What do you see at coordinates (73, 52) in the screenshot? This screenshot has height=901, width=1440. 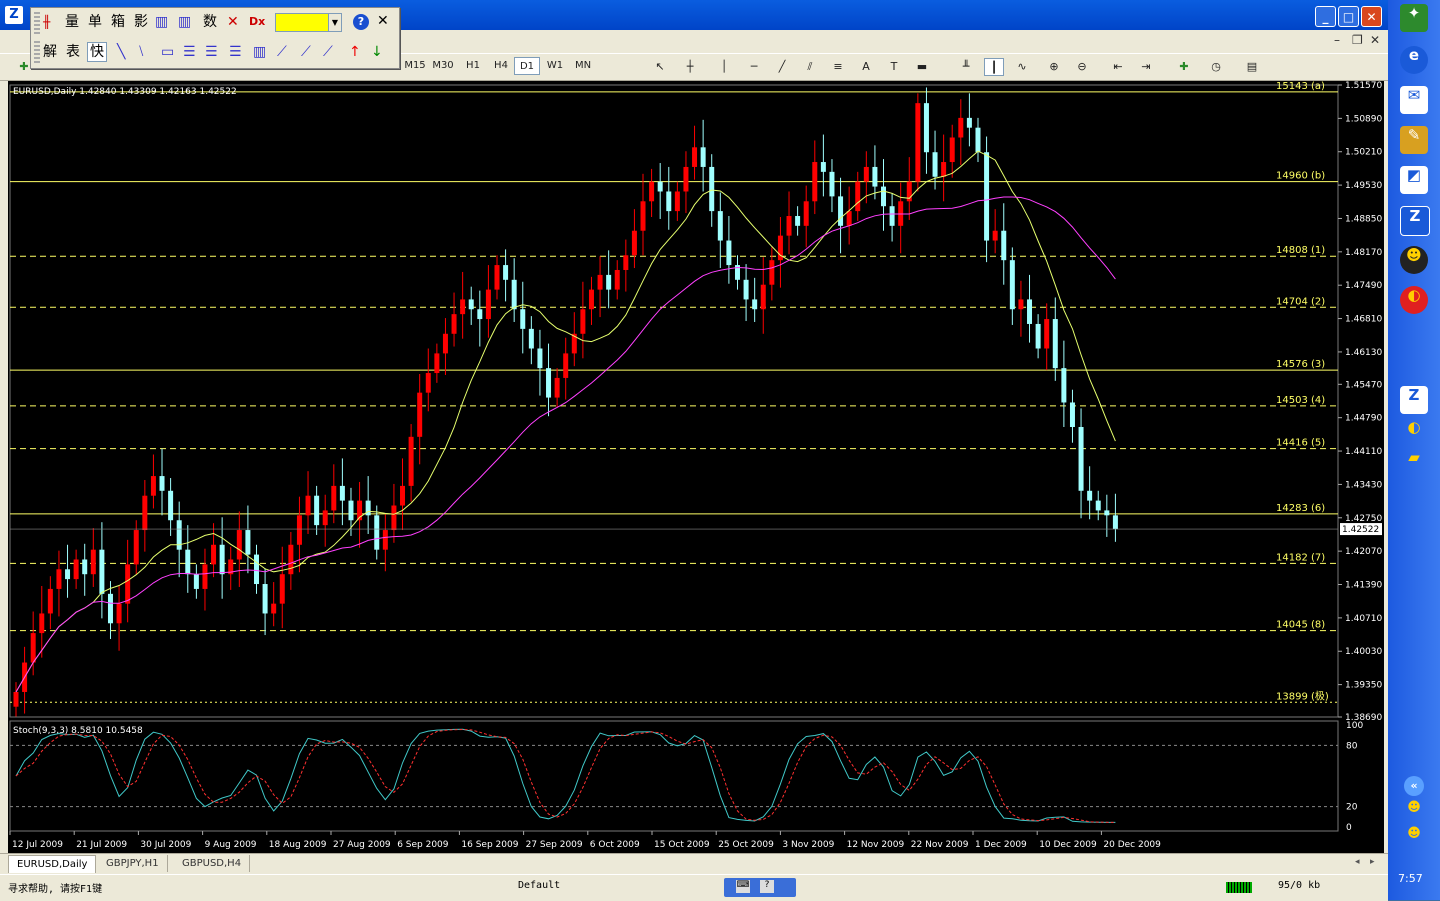 I see `float-btn-7: 表` at bounding box center [73, 52].